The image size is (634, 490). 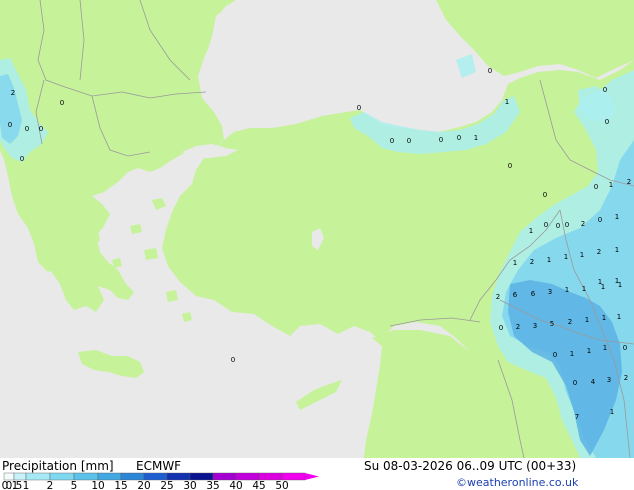 I want to click on site-credit: ©weatheronline.co.uk, so click(x=517, y=482).